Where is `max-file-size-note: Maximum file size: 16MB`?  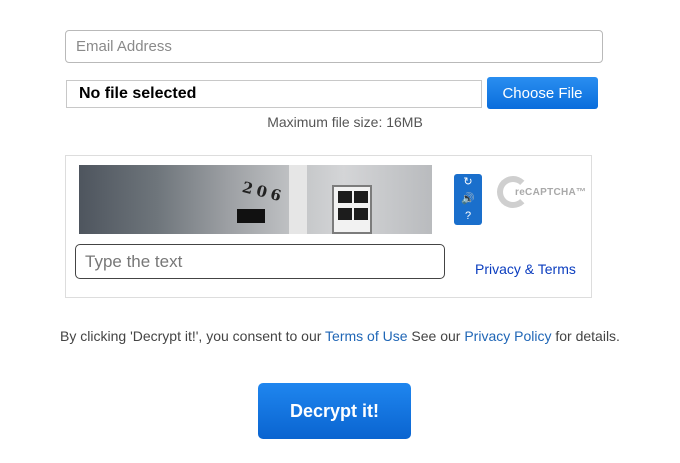
max-file-size-note: Maximum file size: 16MB is located at coordinates (345, 122).